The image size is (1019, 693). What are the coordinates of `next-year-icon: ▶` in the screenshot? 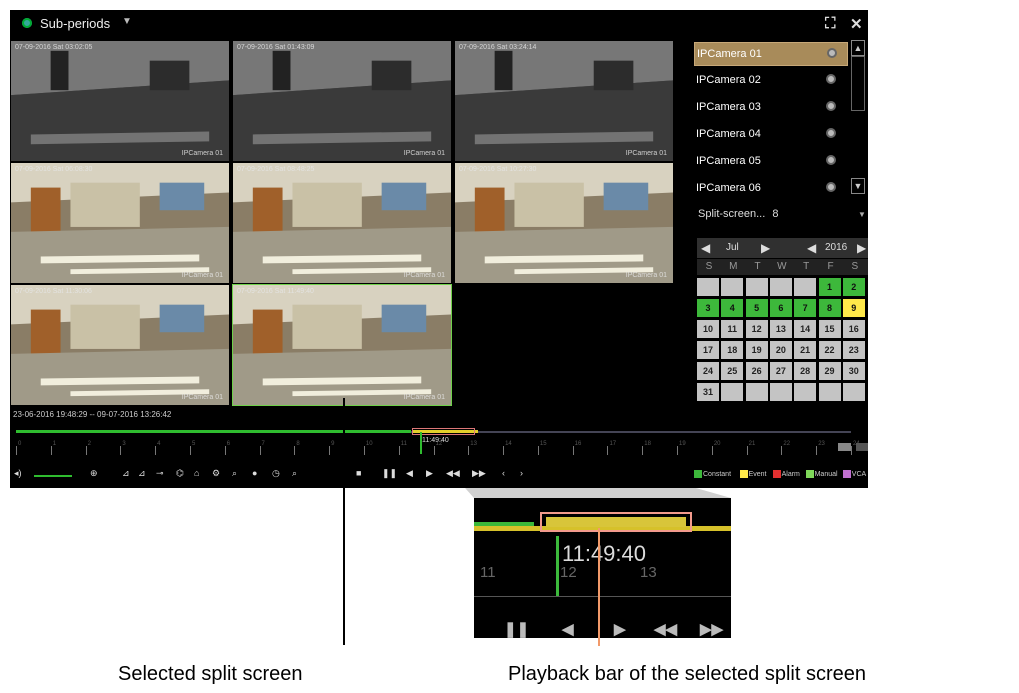 It's located at (861, 248).